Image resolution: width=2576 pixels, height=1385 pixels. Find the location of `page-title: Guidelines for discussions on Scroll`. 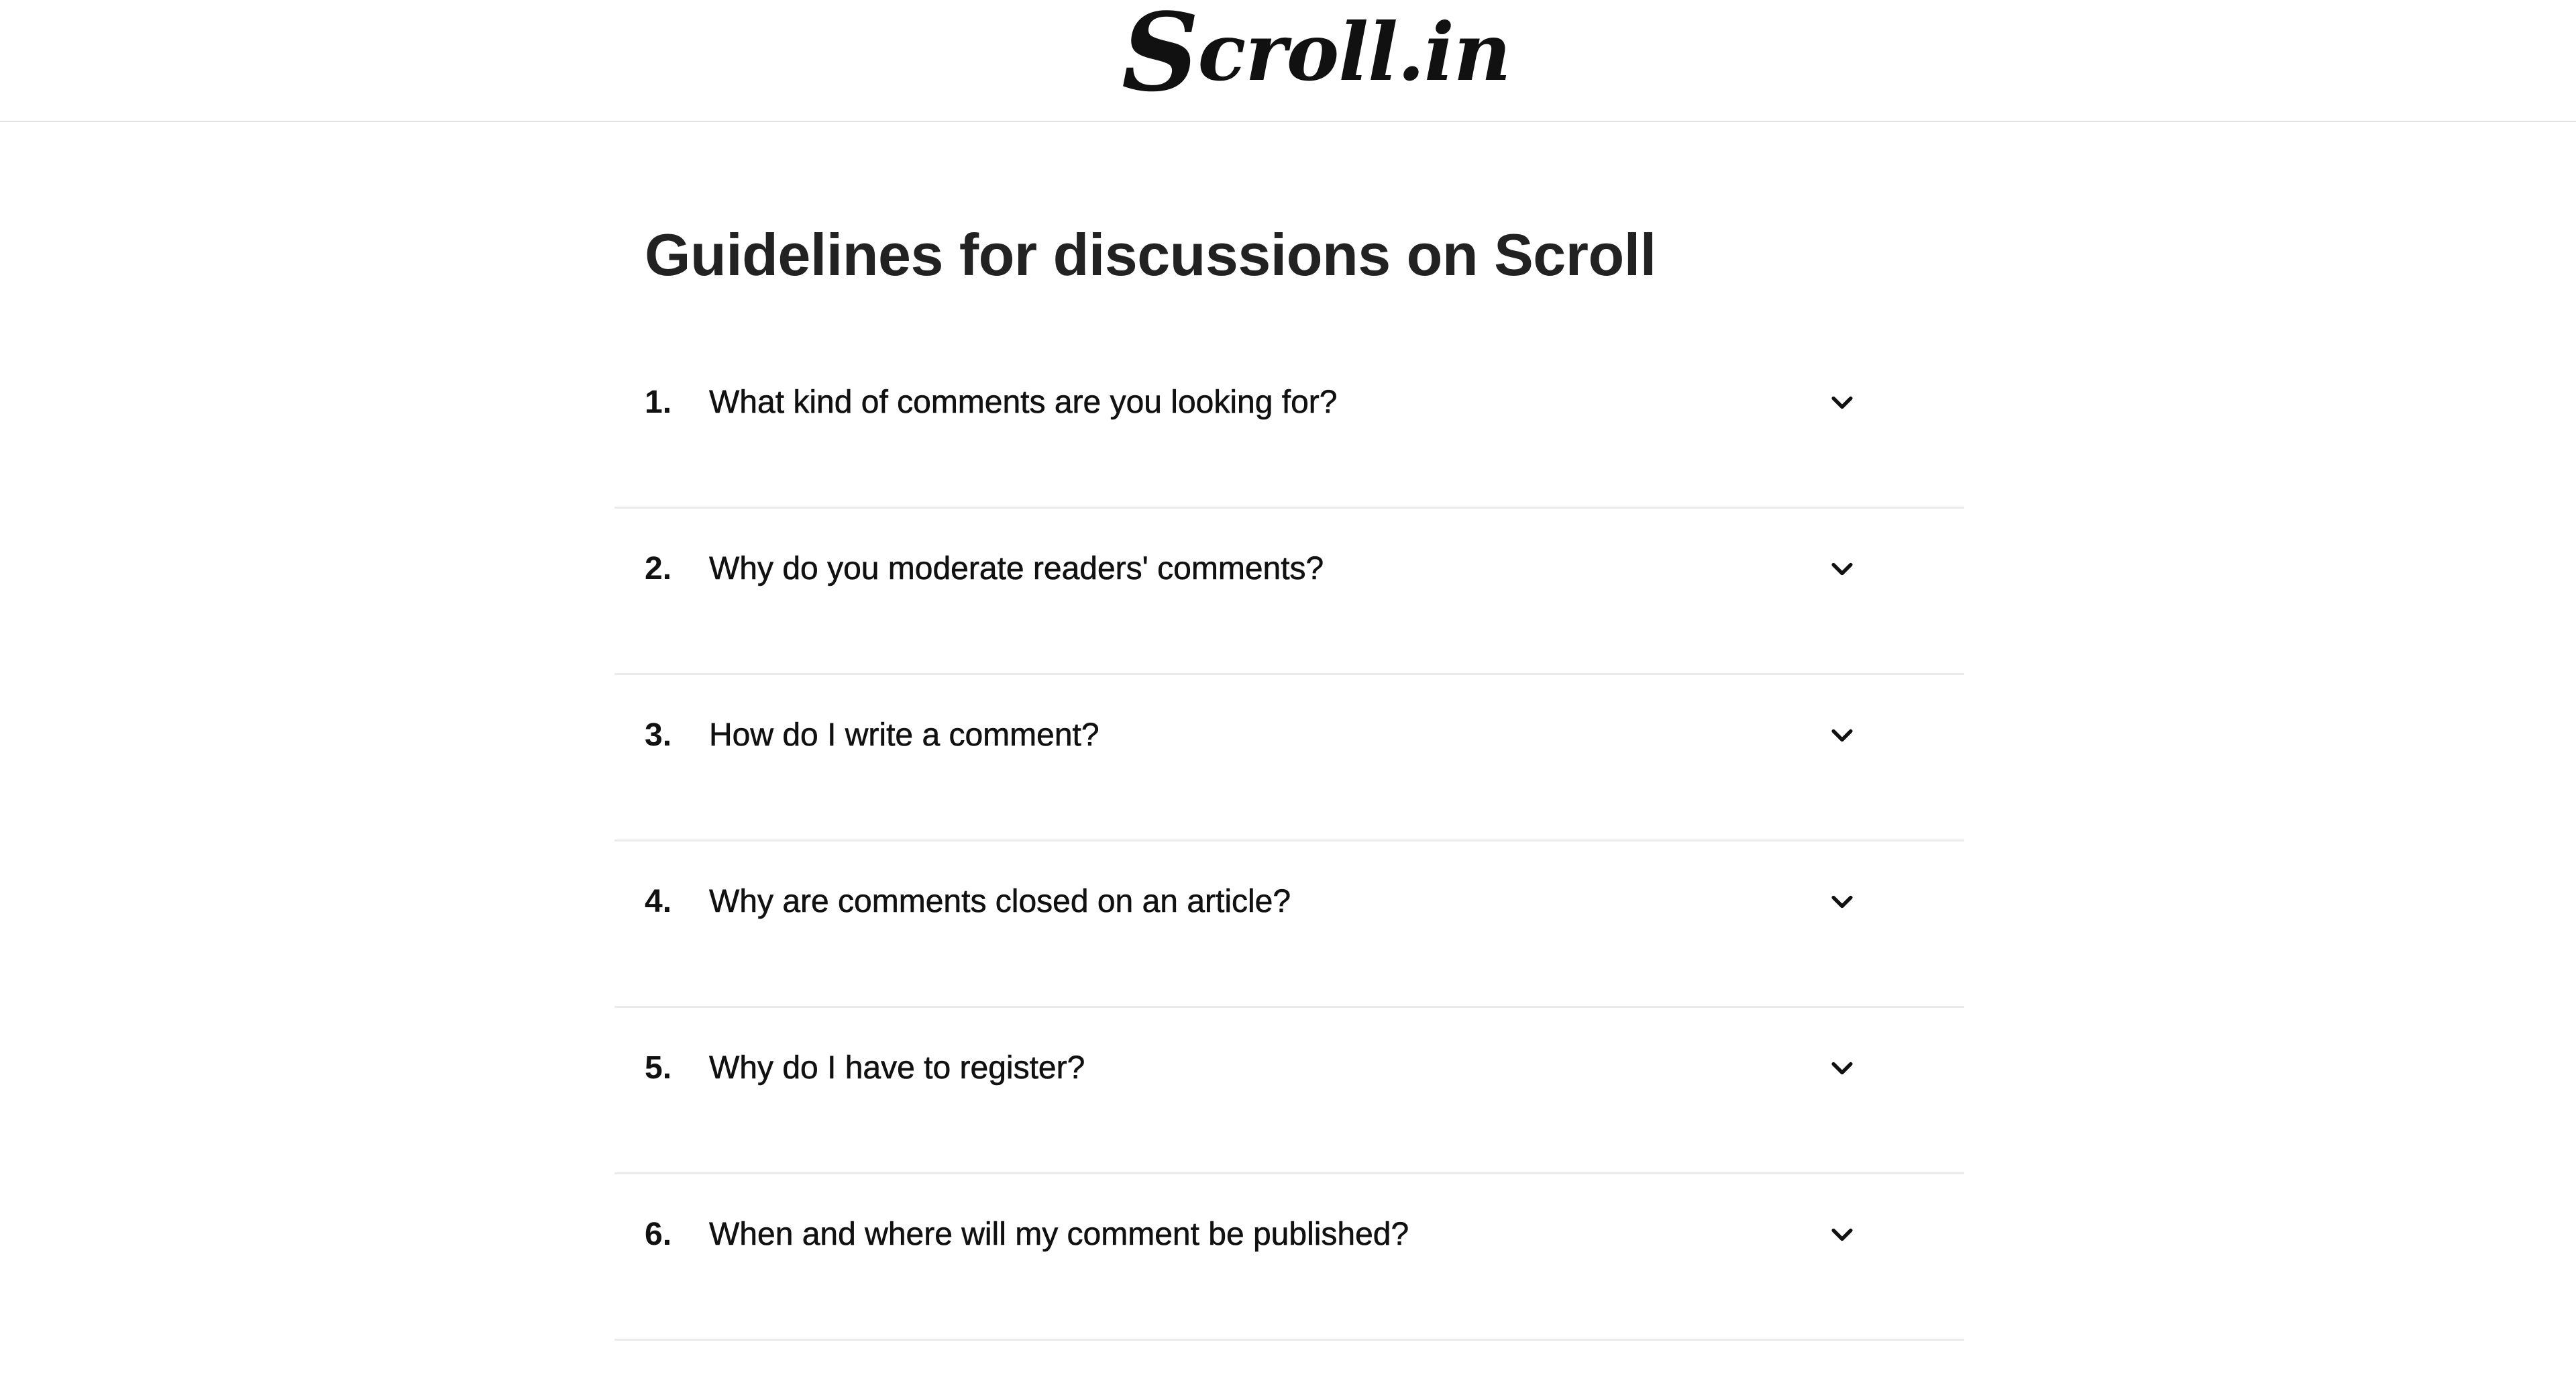

page-title: Guidelines for discussions on Scroll is located at coordinates (1150, 255).